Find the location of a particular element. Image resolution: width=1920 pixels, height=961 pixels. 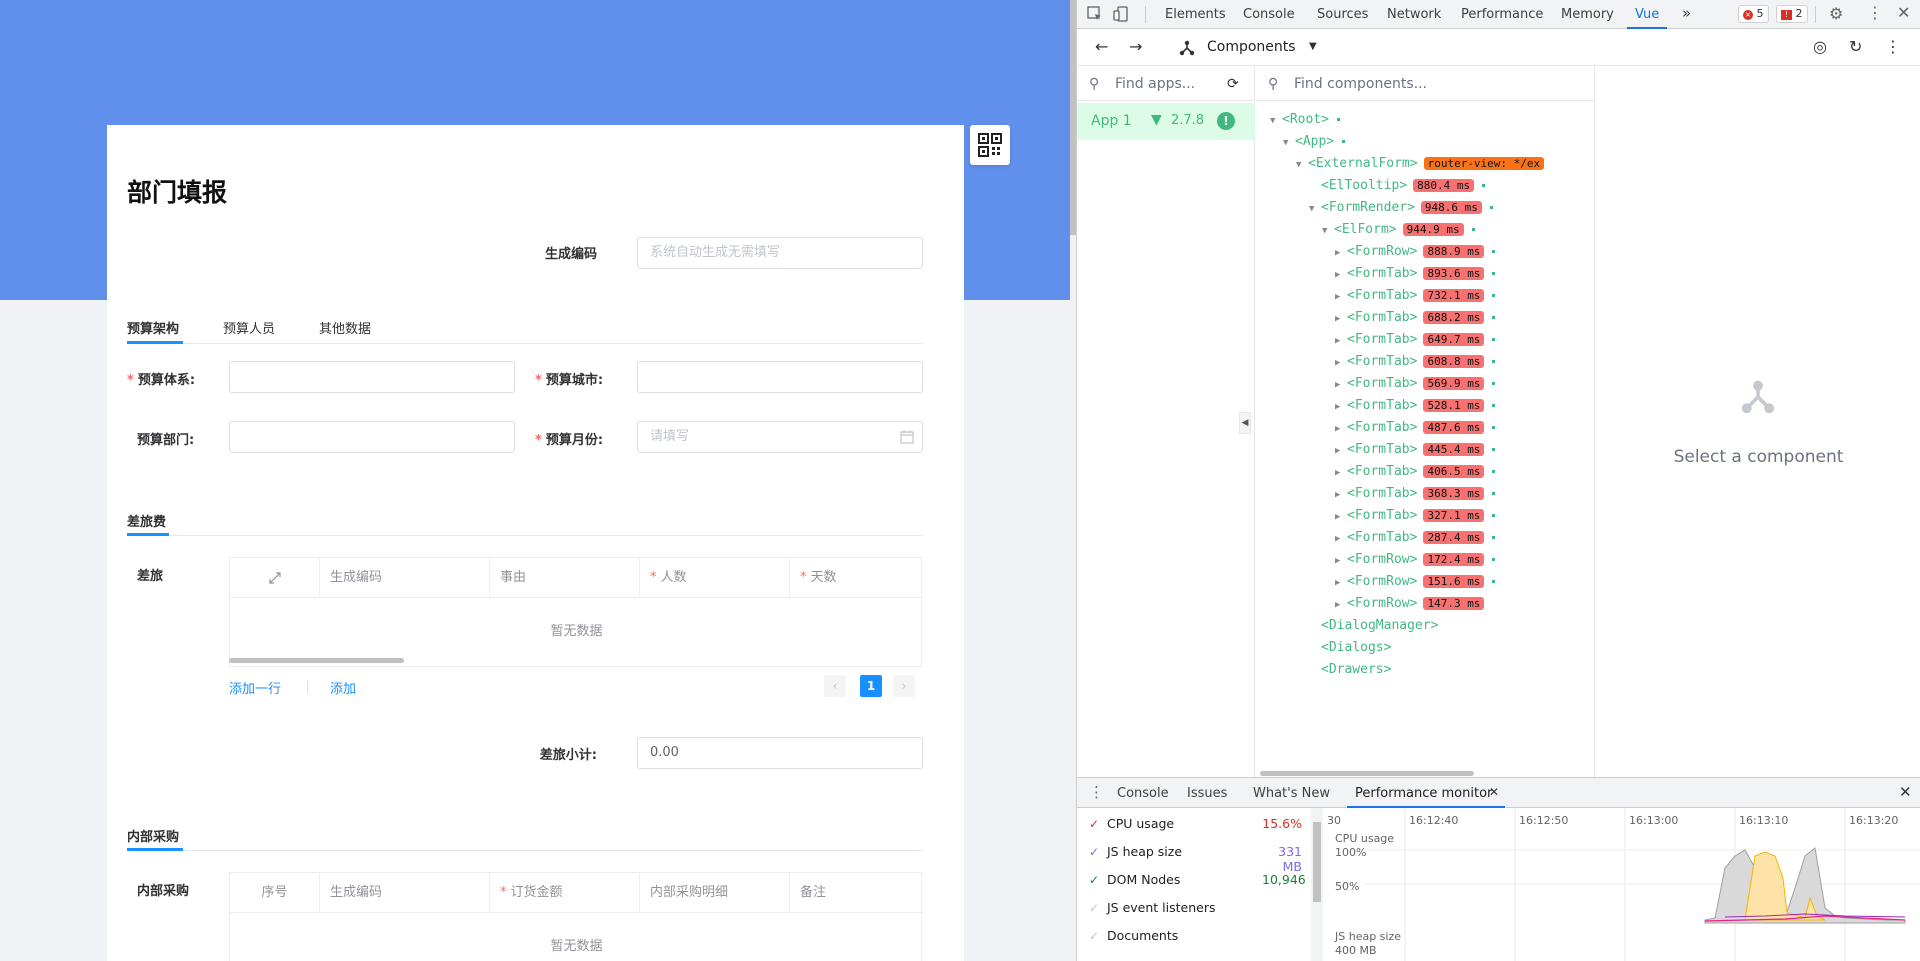

budget-system-input is located at coordinates (372, 377).